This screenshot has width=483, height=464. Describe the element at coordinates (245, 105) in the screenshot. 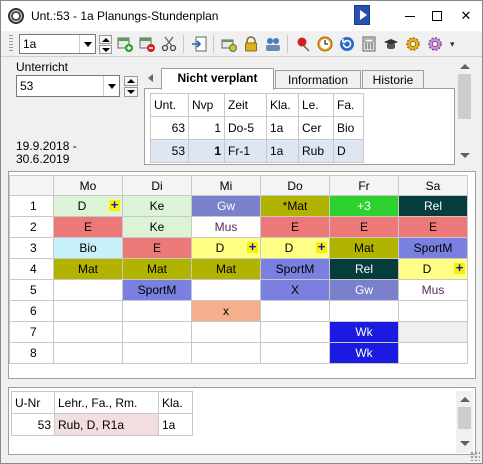

I see `col-header: Zeit` at that location.